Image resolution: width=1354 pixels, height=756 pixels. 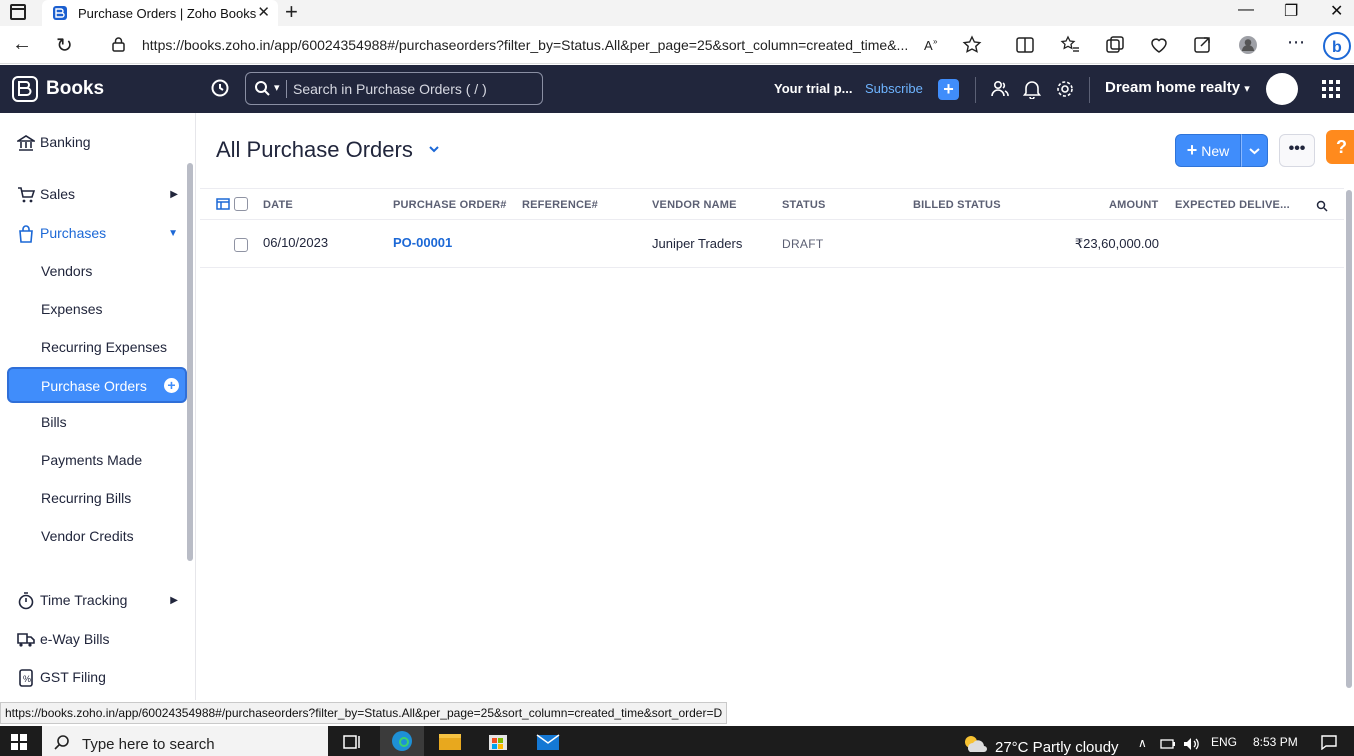 I want to click on cell-vendor-name: Juniper Traders, so click(x=697, y=243).